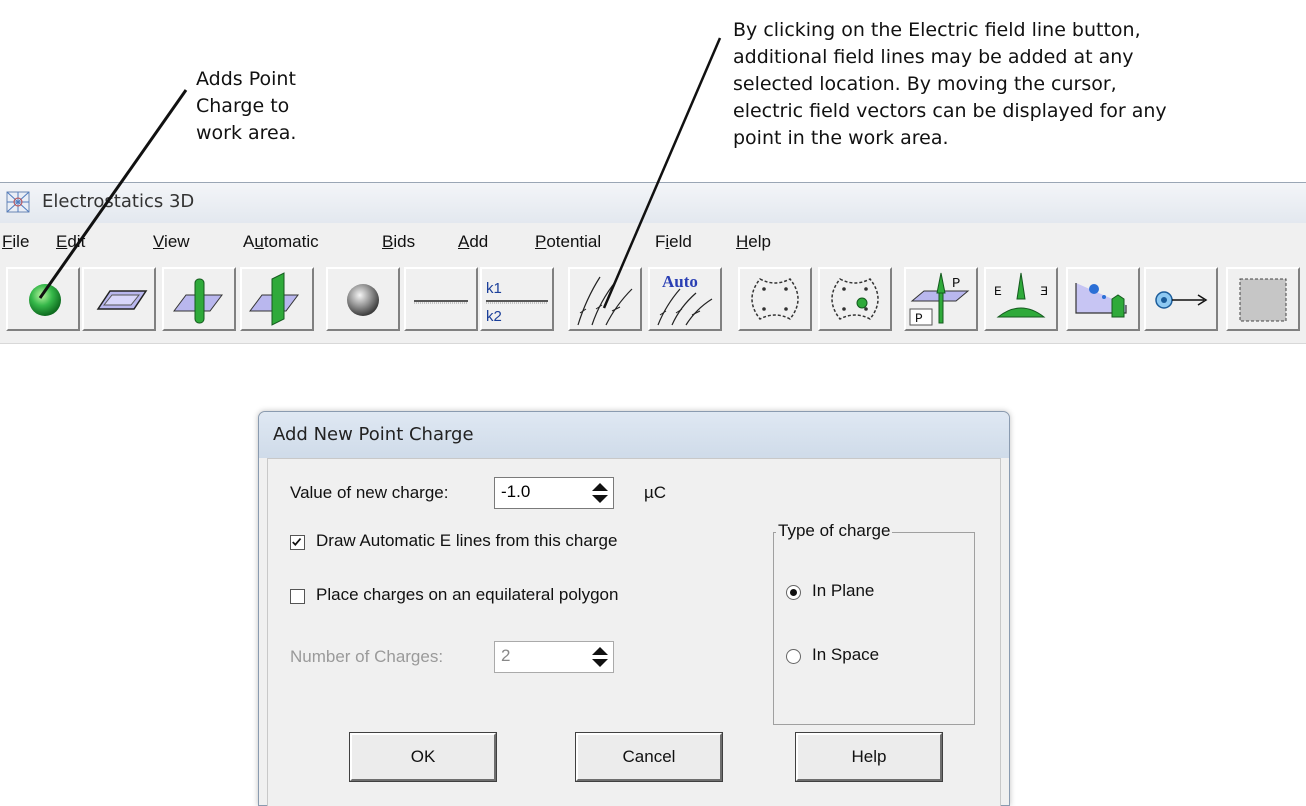  What do you see at coordinates (673, 242) in the screenshot?
I see `menu-field: Field` at bounding box center [673, 242].